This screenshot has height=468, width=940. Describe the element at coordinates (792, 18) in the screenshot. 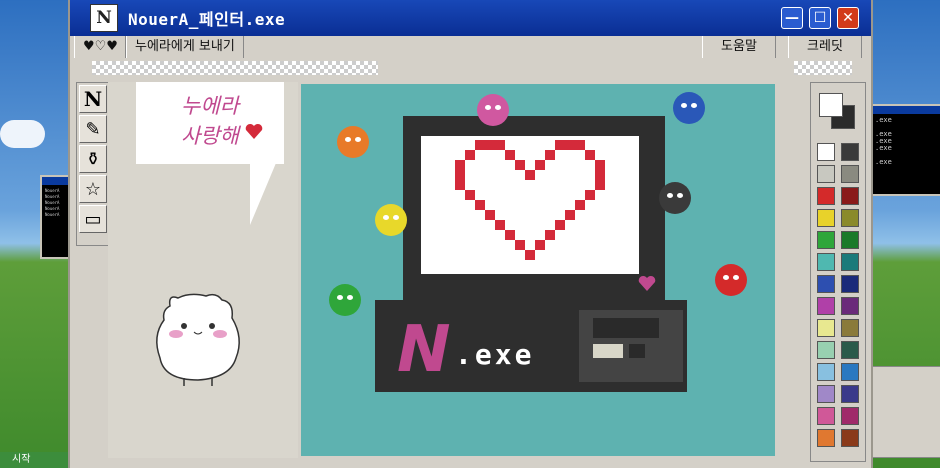

I see `minimize-button: —` at that location.